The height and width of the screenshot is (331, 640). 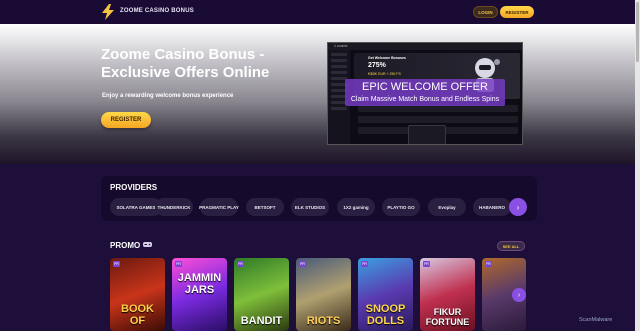 What do you see at coordinates (147, 244) in the screenshot?
I see `gamepad-icon` at bounding box center [147, 244].